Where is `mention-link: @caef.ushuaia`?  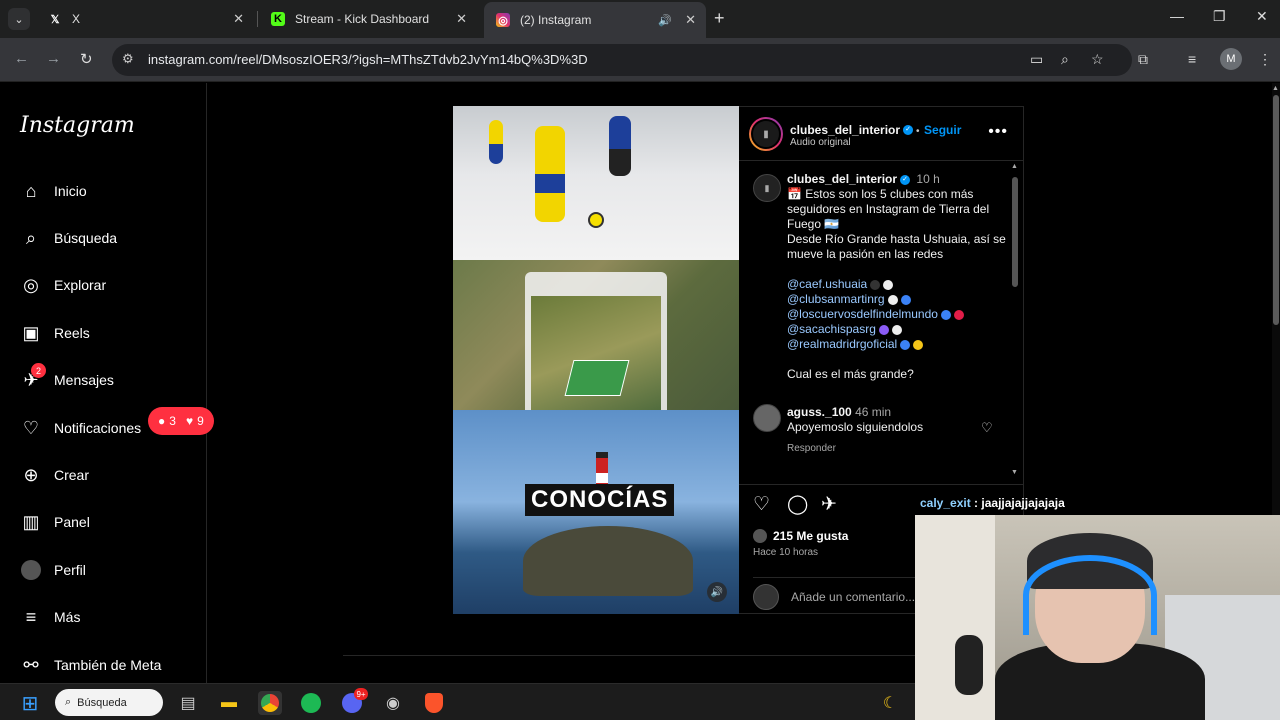
mention-link: @caef.ushuaia is located at coordinates (827, 284).